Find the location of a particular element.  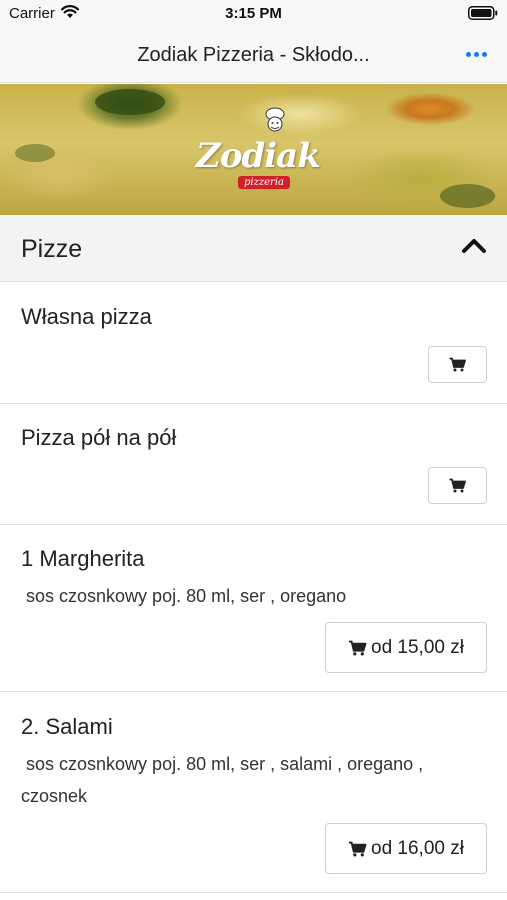

add-to-cart-button: od 16,00 zł is located at coordinates (406, 848).